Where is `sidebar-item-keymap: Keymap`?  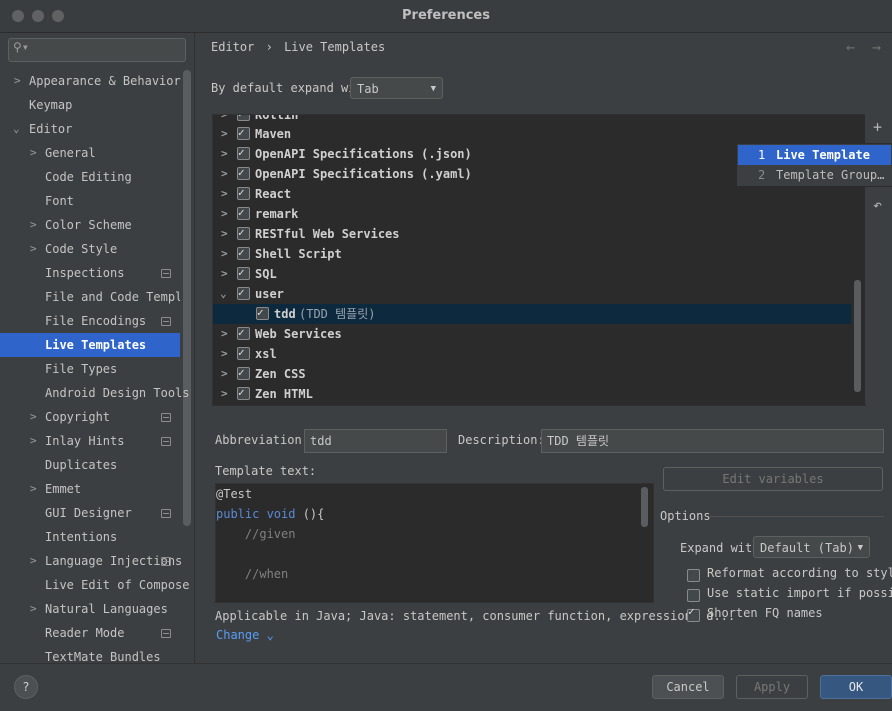 sidebar-item-keymap: Keymap is located at coordinates (90, 105).